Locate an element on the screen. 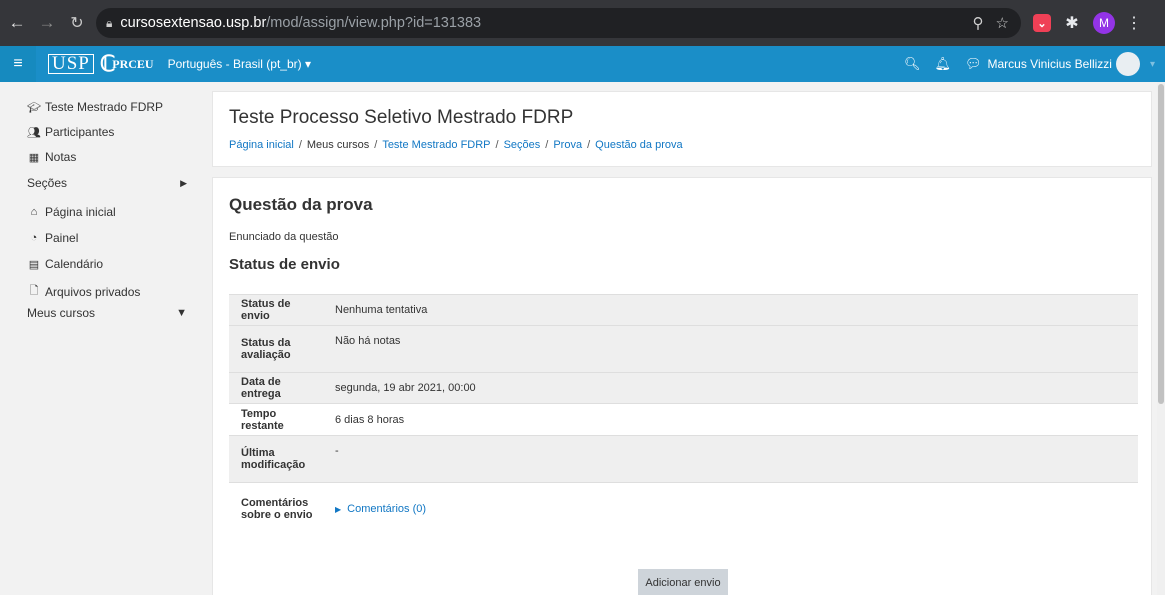 The width and height of the screenshot is (1165, 595). profile-icon: M is located at coordinates (1104, 23).